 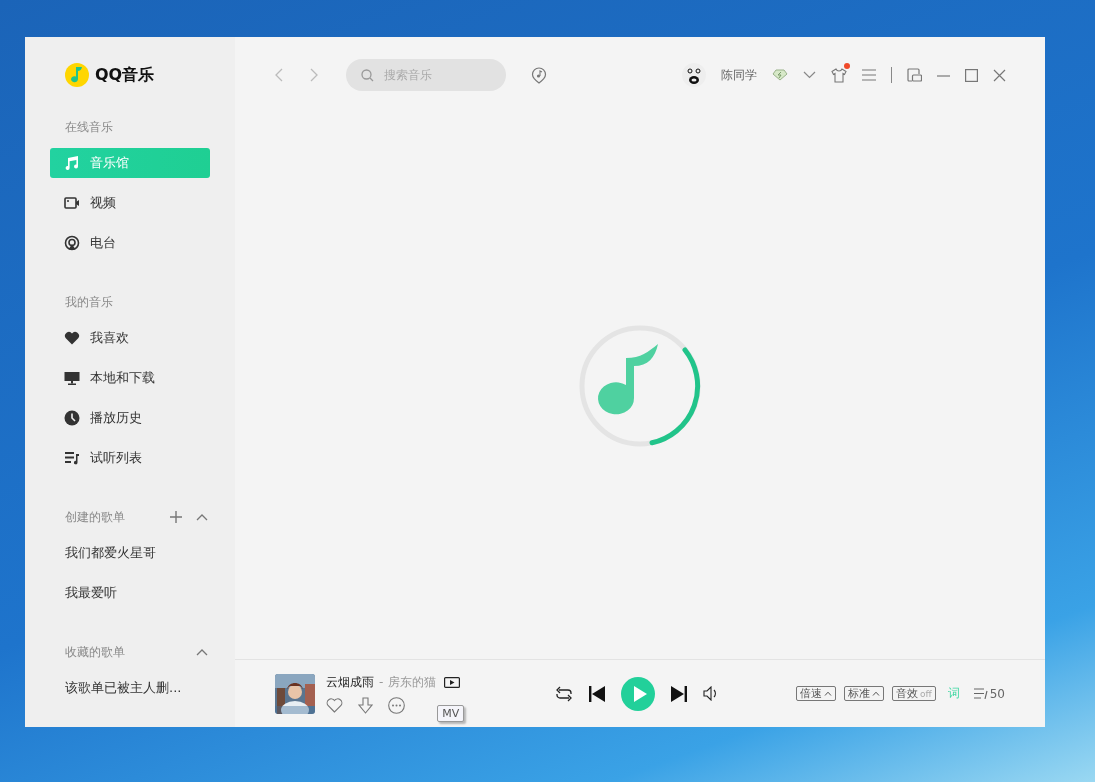 I want to click on more-icon, so click(x=396, y=705).